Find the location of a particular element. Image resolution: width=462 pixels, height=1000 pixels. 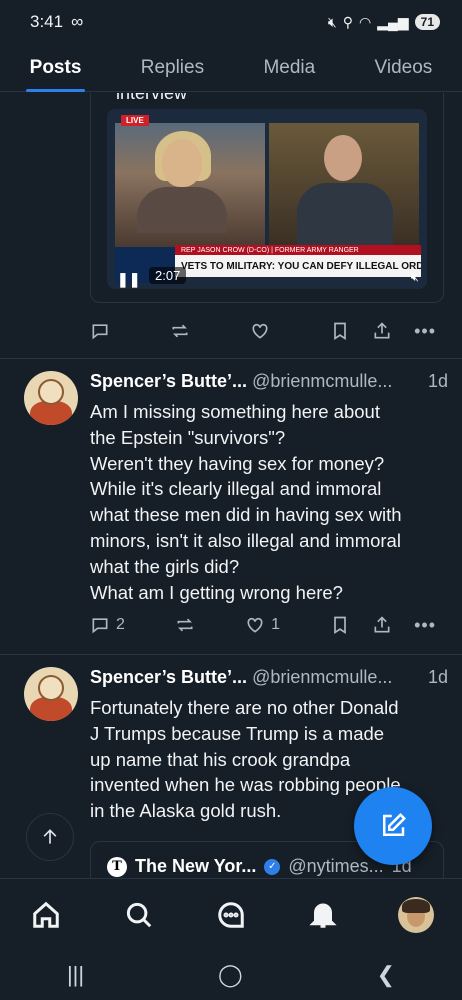

reply-button: 2 is located at coordinates (107, 625).